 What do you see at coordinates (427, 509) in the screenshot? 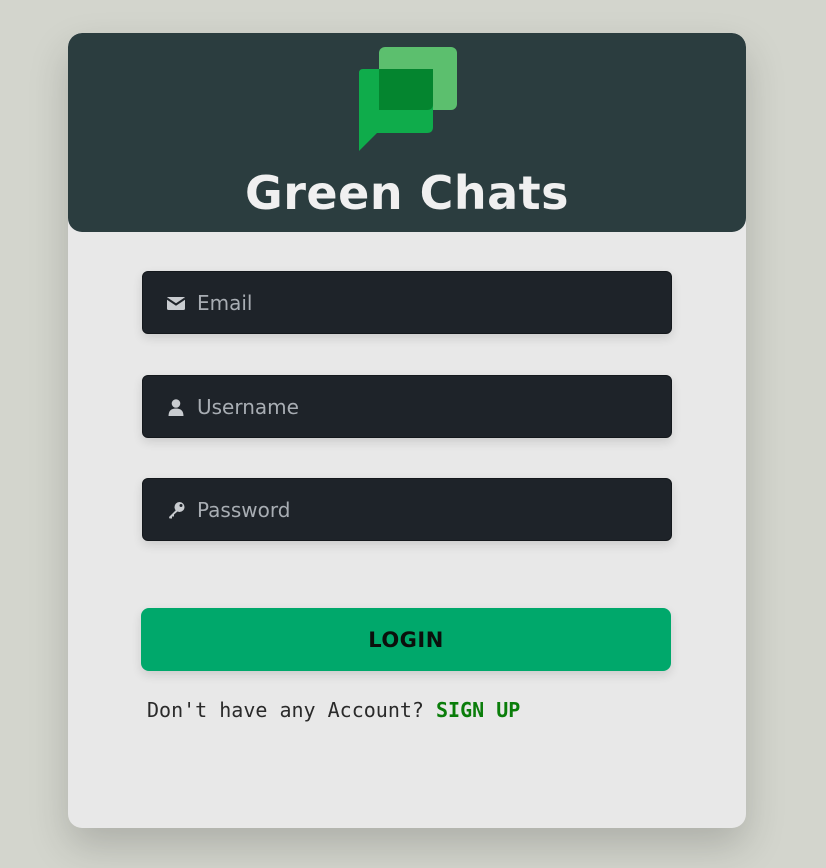
I see `password-input` at bounding box center [427, 509].